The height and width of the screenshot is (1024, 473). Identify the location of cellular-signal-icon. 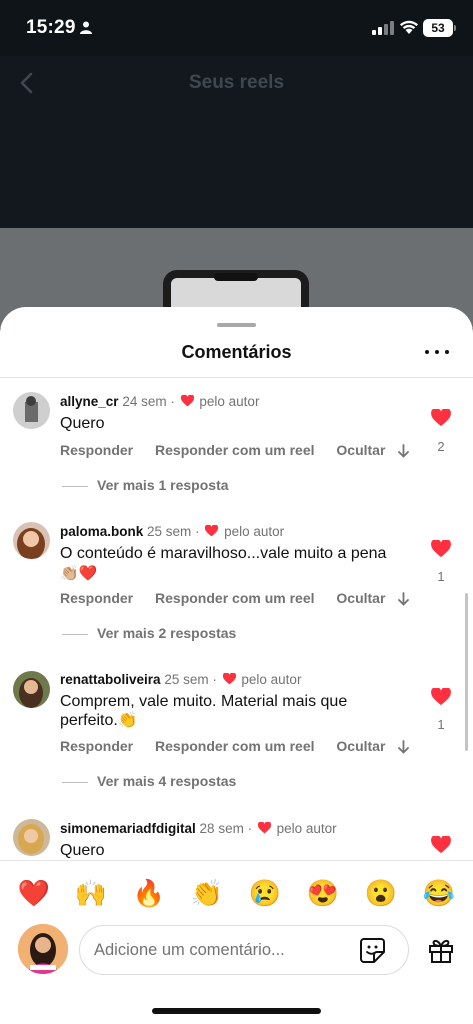
(383, 28).